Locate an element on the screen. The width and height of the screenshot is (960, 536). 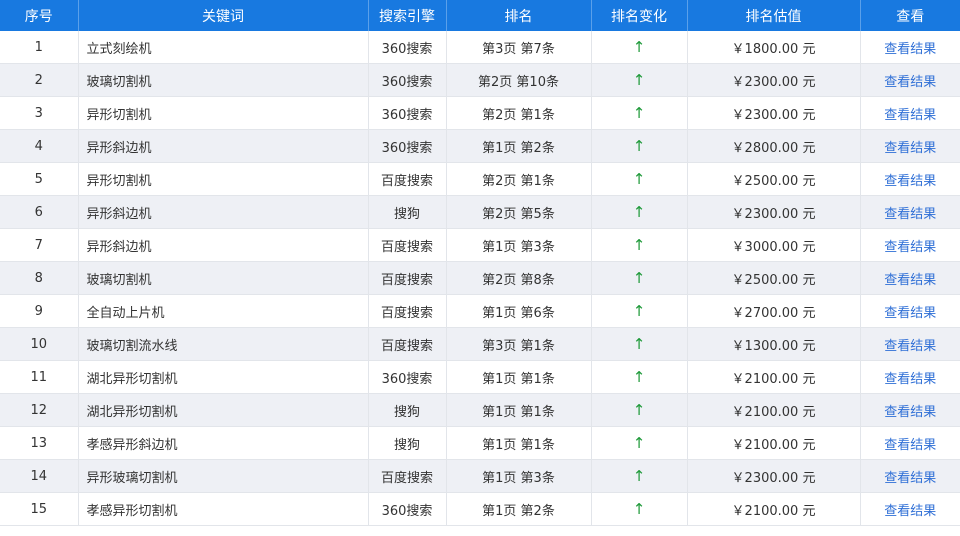
rank-cell: 第1页 第6条 is located at coordinates (519, 311).